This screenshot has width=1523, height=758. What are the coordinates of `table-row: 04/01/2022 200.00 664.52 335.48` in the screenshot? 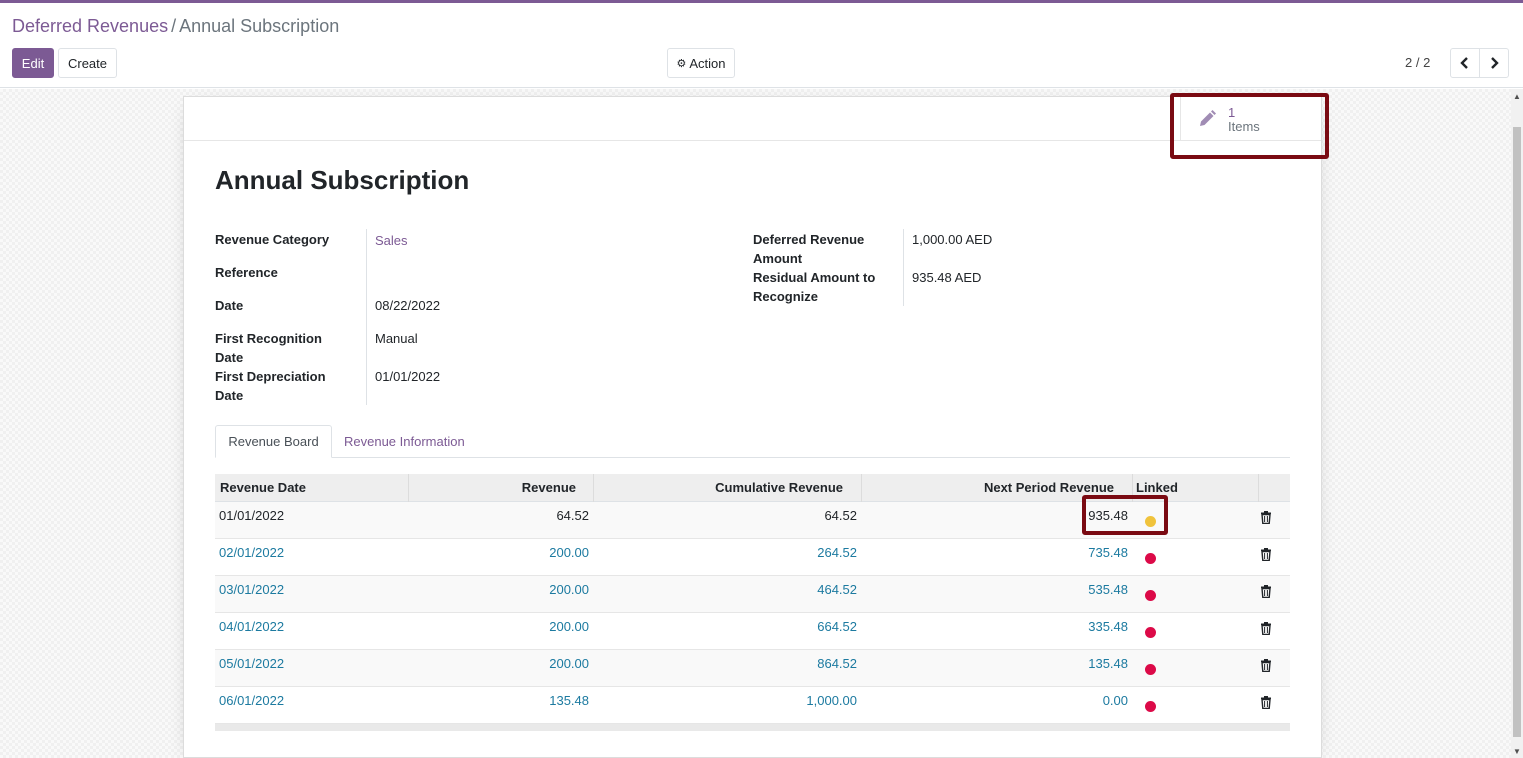 It's located at (752, 631).